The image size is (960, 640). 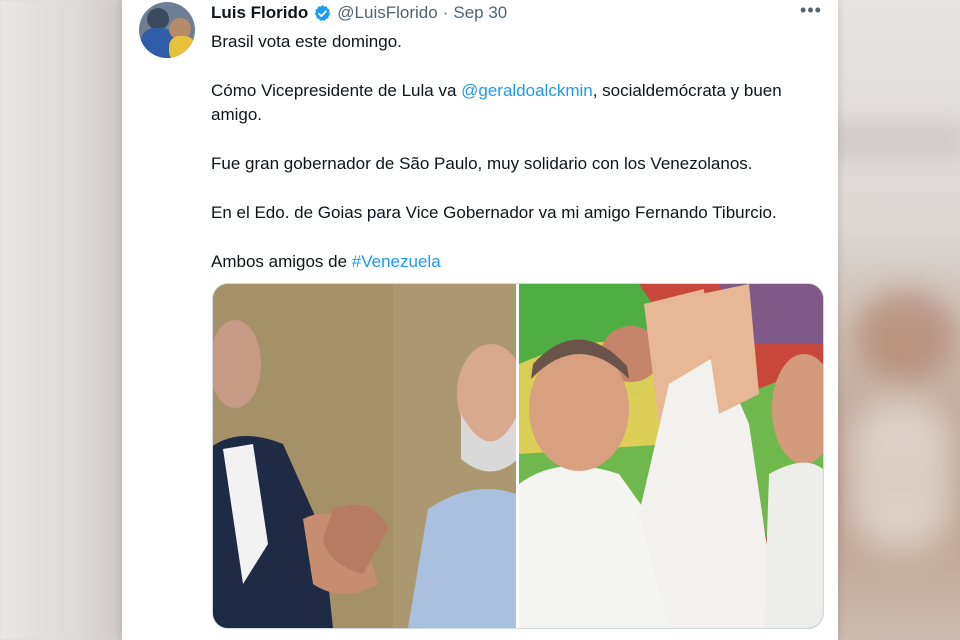 I want to click on tweet-header: Luis Florido @LuisFlorido · Sep 30, so click(x=359, y=13).